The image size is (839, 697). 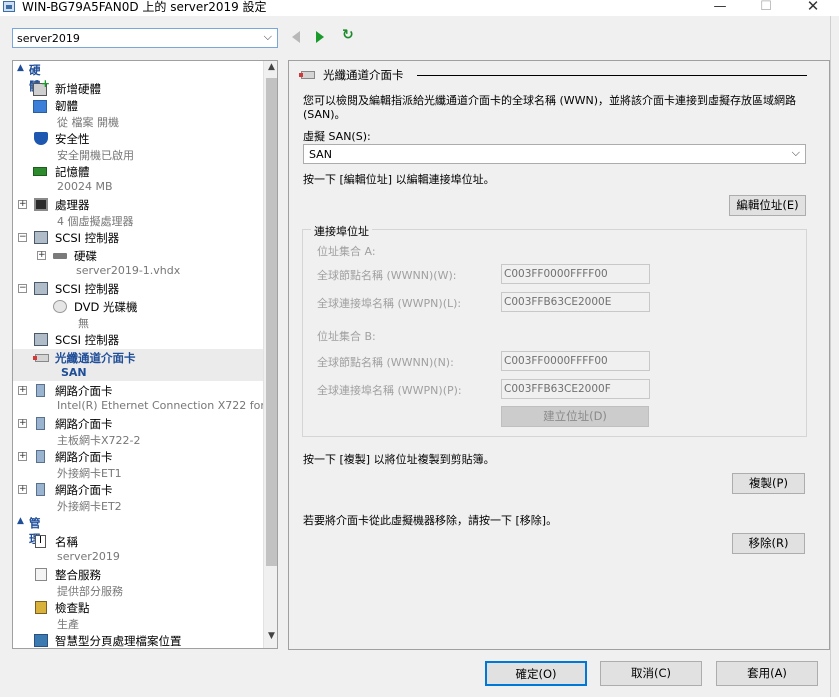 I want to click on checkpoint-icon, so click(x=41, y=607).